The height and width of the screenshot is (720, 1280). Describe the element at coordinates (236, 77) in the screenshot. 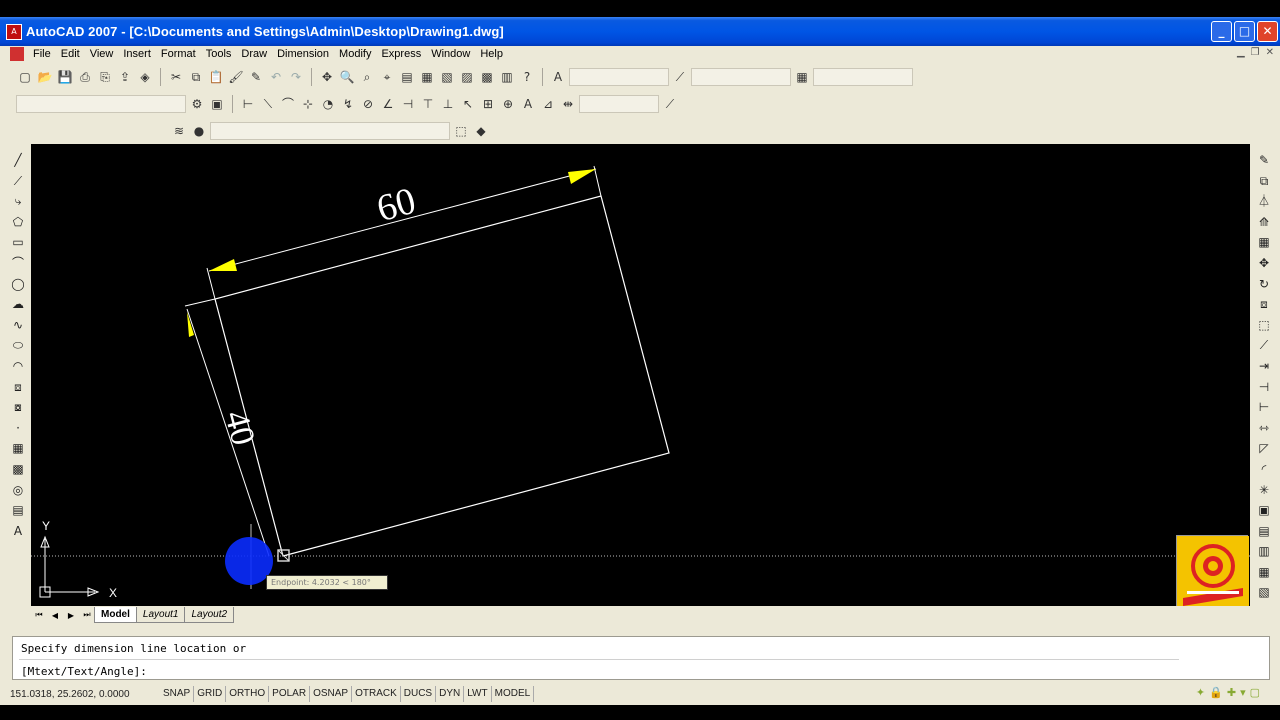

I see `match-properties-icon: 🖌` at that location.